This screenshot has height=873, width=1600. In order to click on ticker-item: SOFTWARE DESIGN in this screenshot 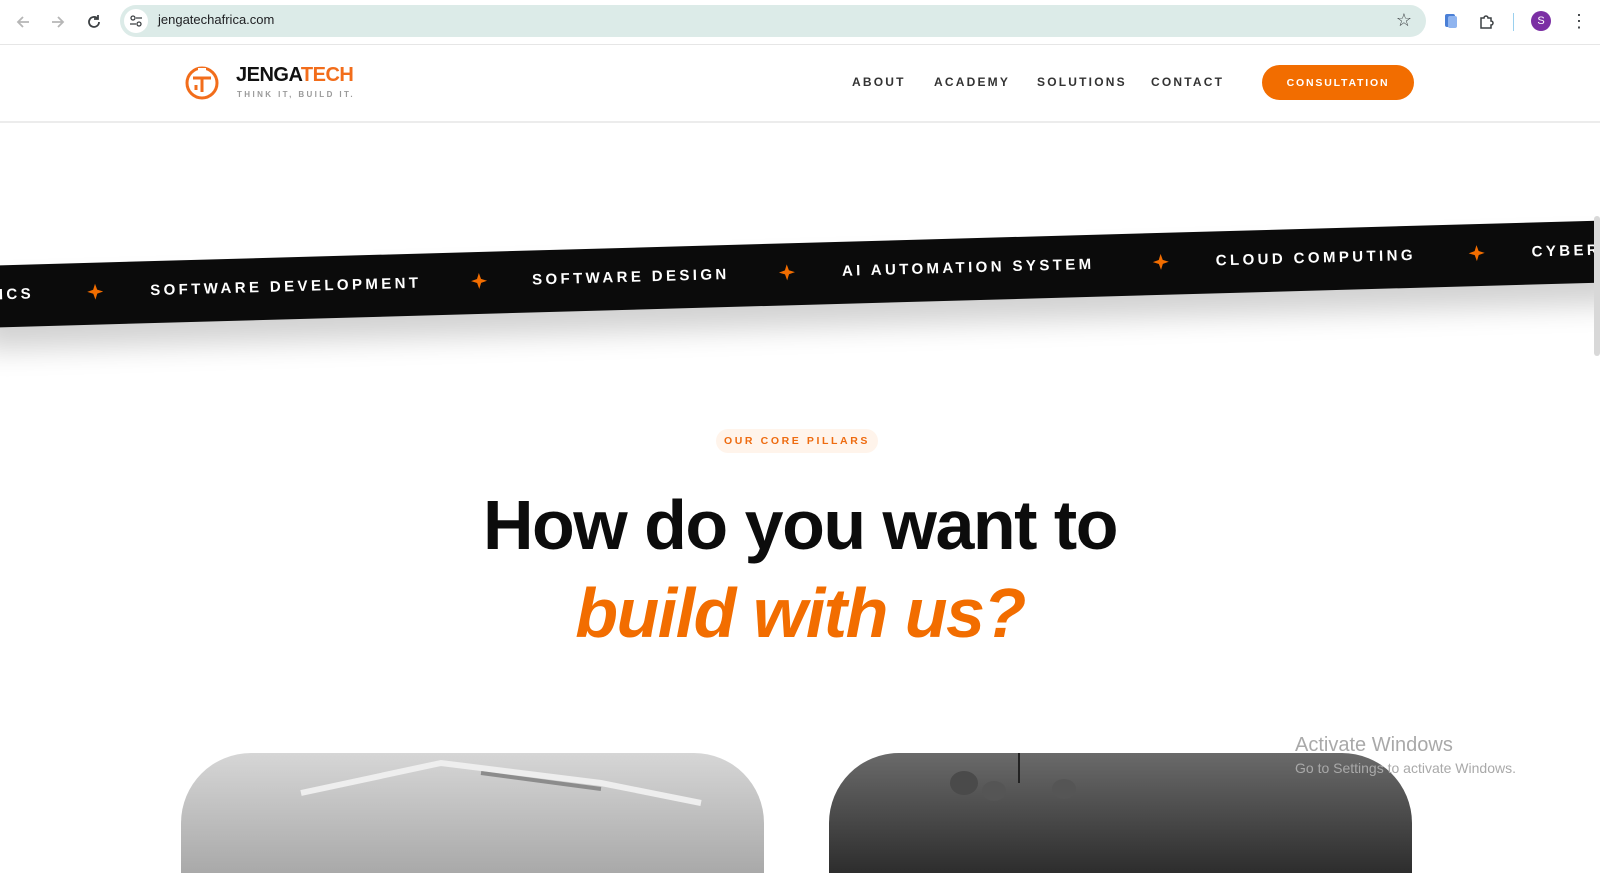, I will do `click(630, 277)`.